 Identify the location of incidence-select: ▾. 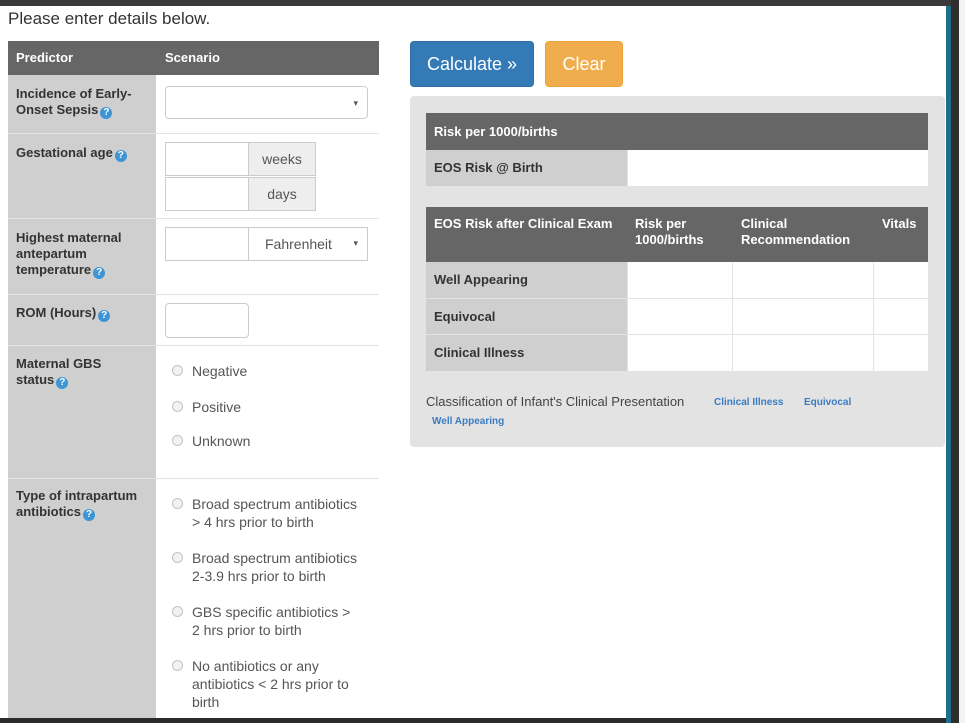
(266, 102).